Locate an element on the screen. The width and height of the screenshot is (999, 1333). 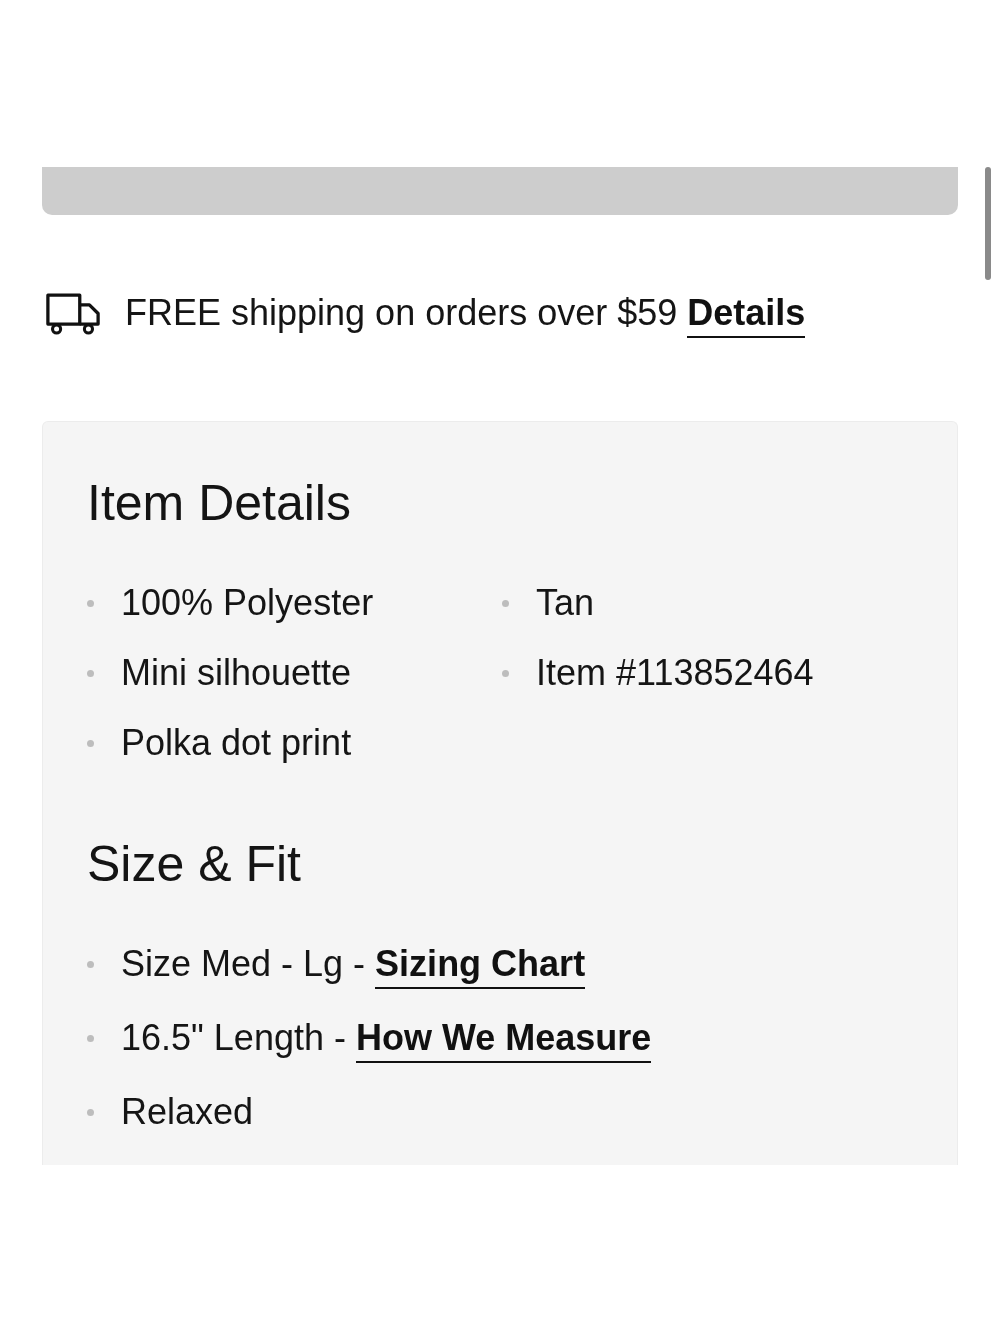
list-item-text: Relaxed is located at coordinates (187, 1112).